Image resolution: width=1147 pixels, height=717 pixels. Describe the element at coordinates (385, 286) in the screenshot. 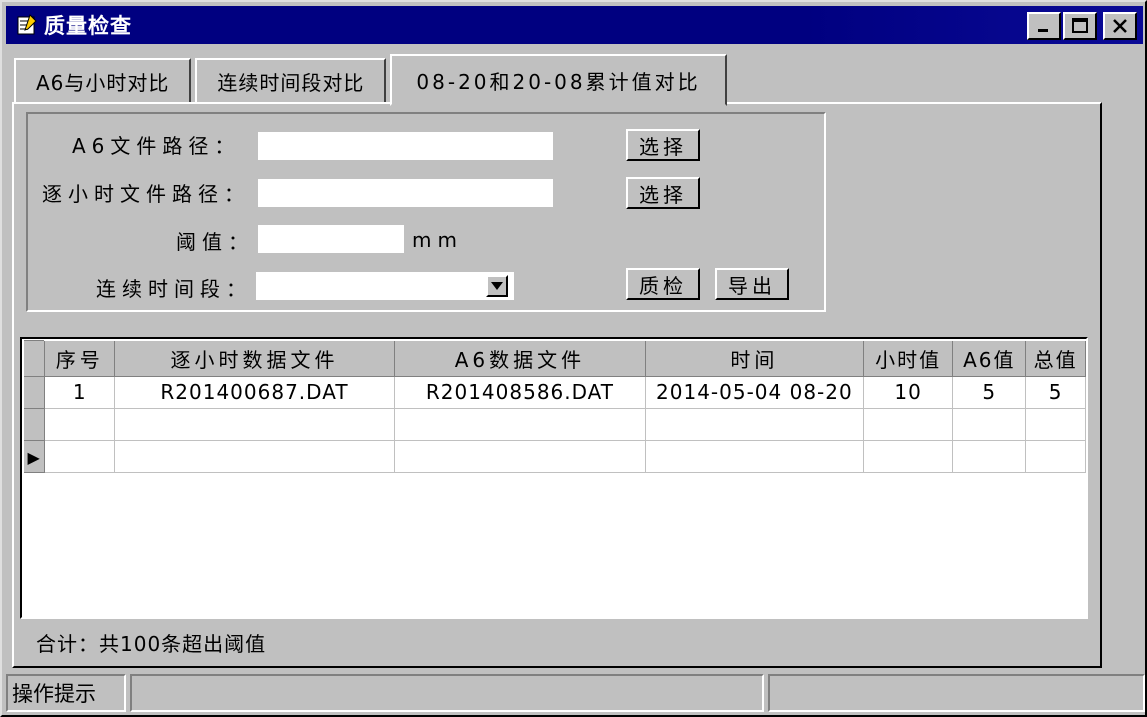

I see `period-select` at that location.